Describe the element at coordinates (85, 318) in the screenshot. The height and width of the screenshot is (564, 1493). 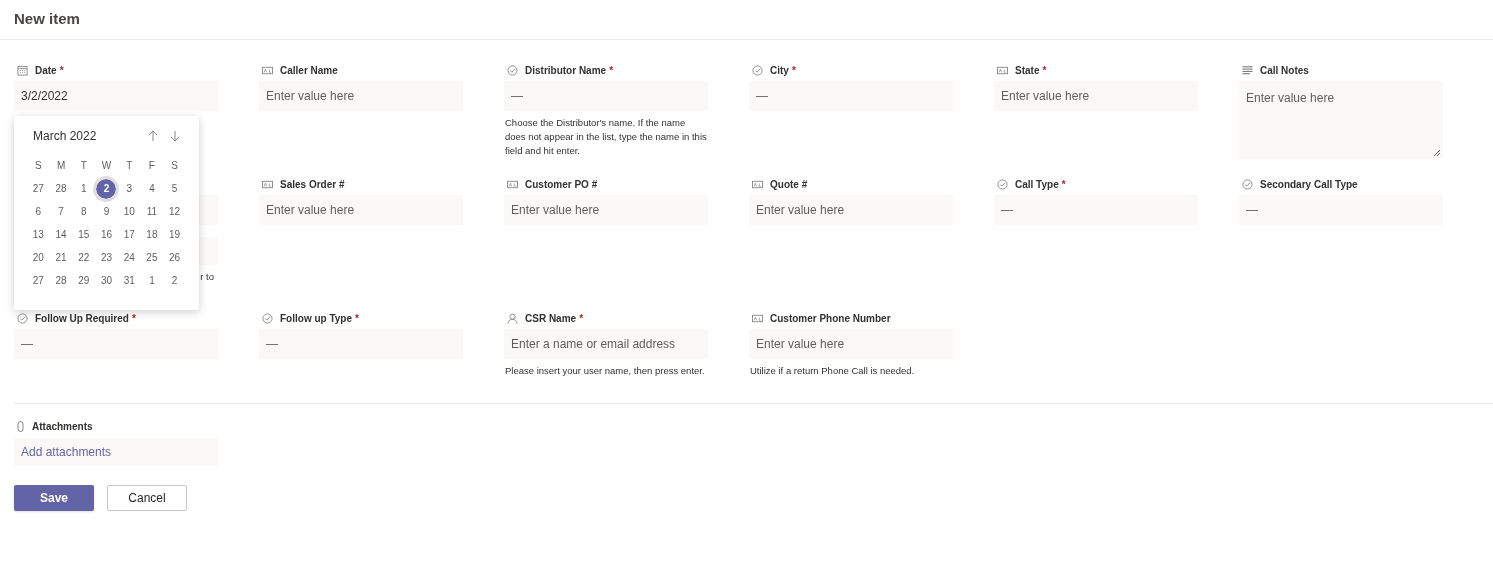
I see `field-label: Follow Up Required *` at that location.